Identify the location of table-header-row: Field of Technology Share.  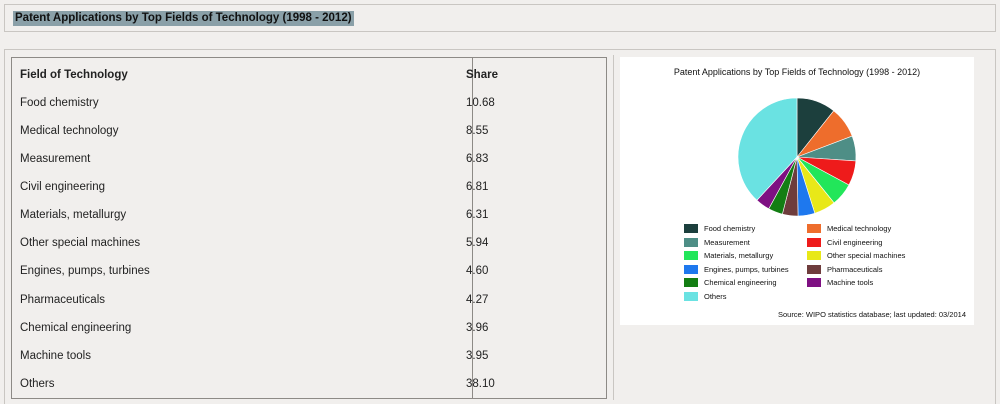
(310, 74).